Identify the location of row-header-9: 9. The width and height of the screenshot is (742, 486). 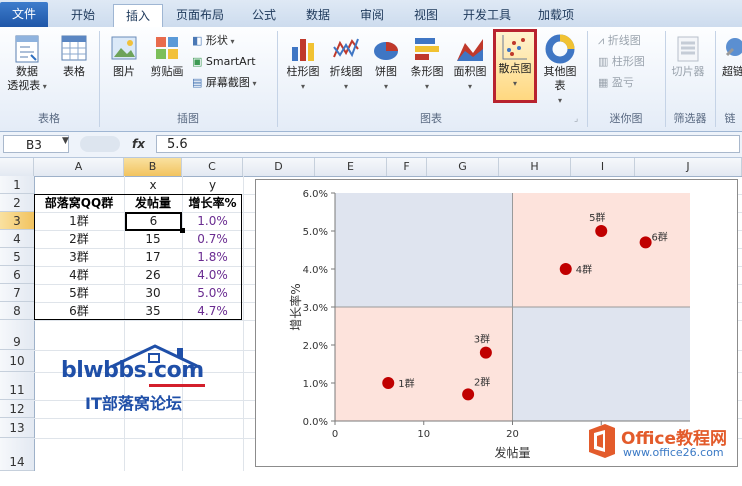
(17, 335).